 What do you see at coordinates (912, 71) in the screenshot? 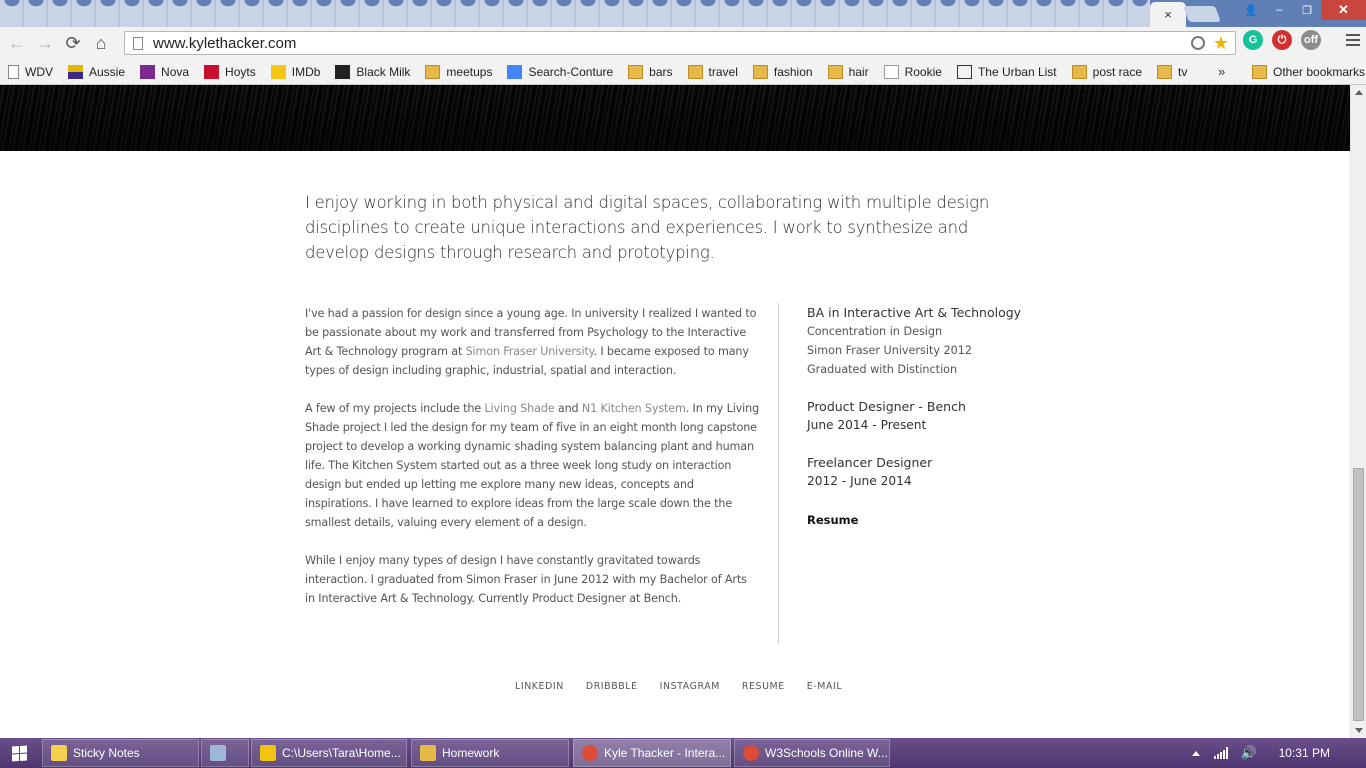
I see `bookmark-rookie: Rookie` at bounding box center [912, 71].